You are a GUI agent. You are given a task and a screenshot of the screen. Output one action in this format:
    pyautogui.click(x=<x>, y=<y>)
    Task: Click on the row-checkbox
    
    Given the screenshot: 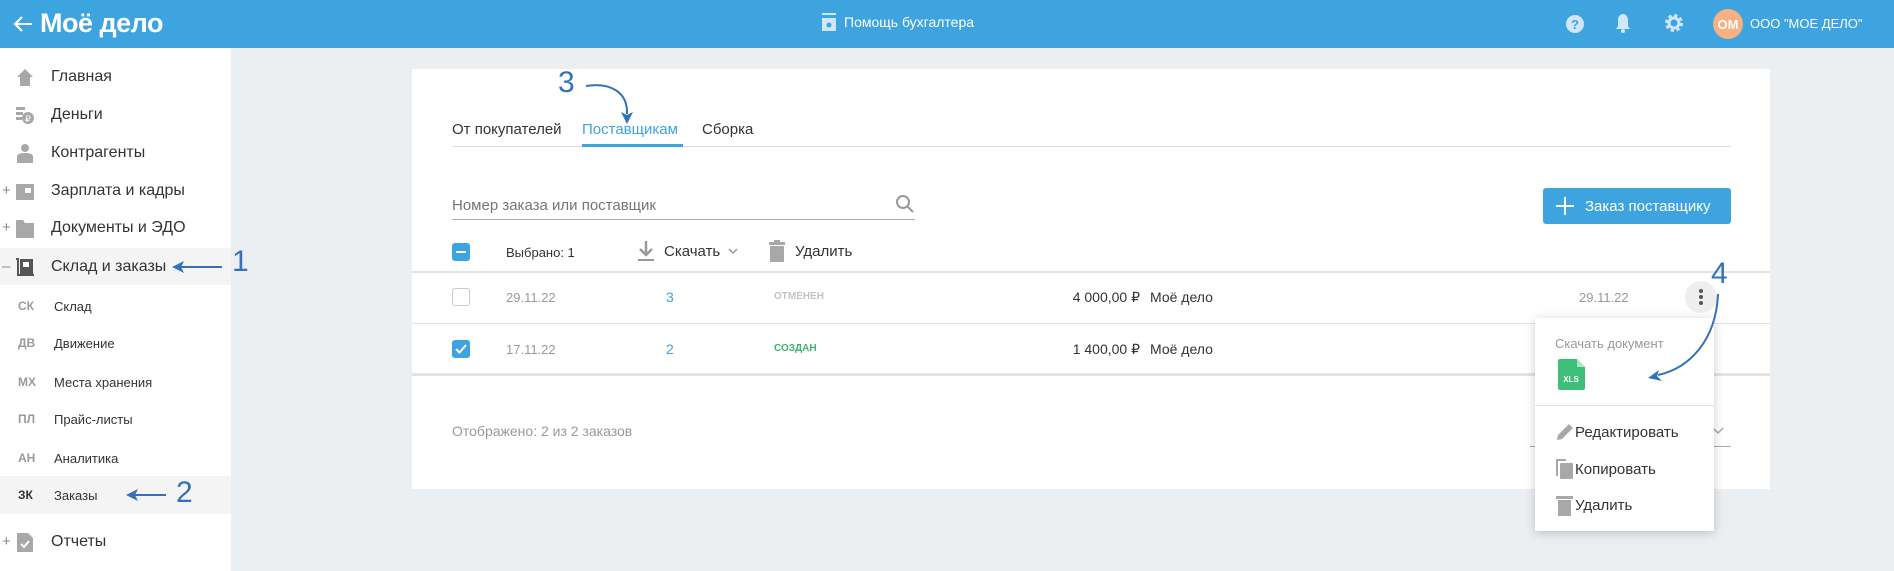 What is the action you would take?
    pyautogui.click(x=461, y=297)
    